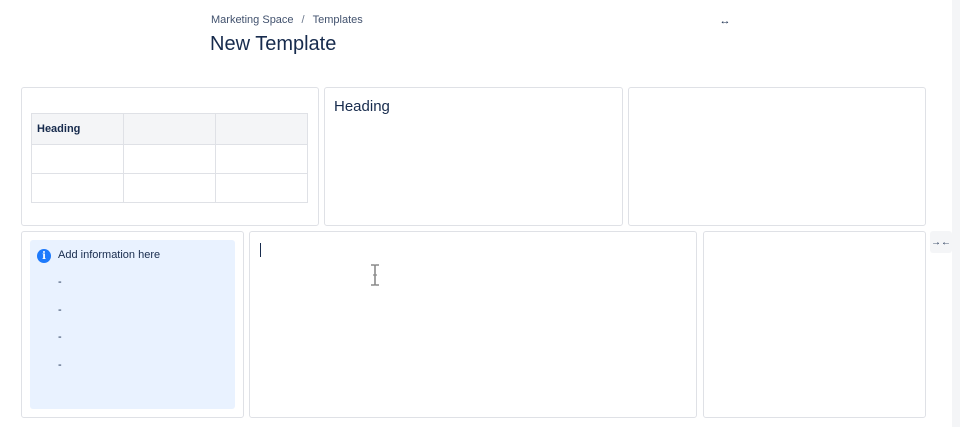 This screenshot has width=960, height=427. What do you see at coordinates (338, 20) in the screenshot?
I see `breadcrumb-item-templates: Templates` at bounding box center [338, 20].